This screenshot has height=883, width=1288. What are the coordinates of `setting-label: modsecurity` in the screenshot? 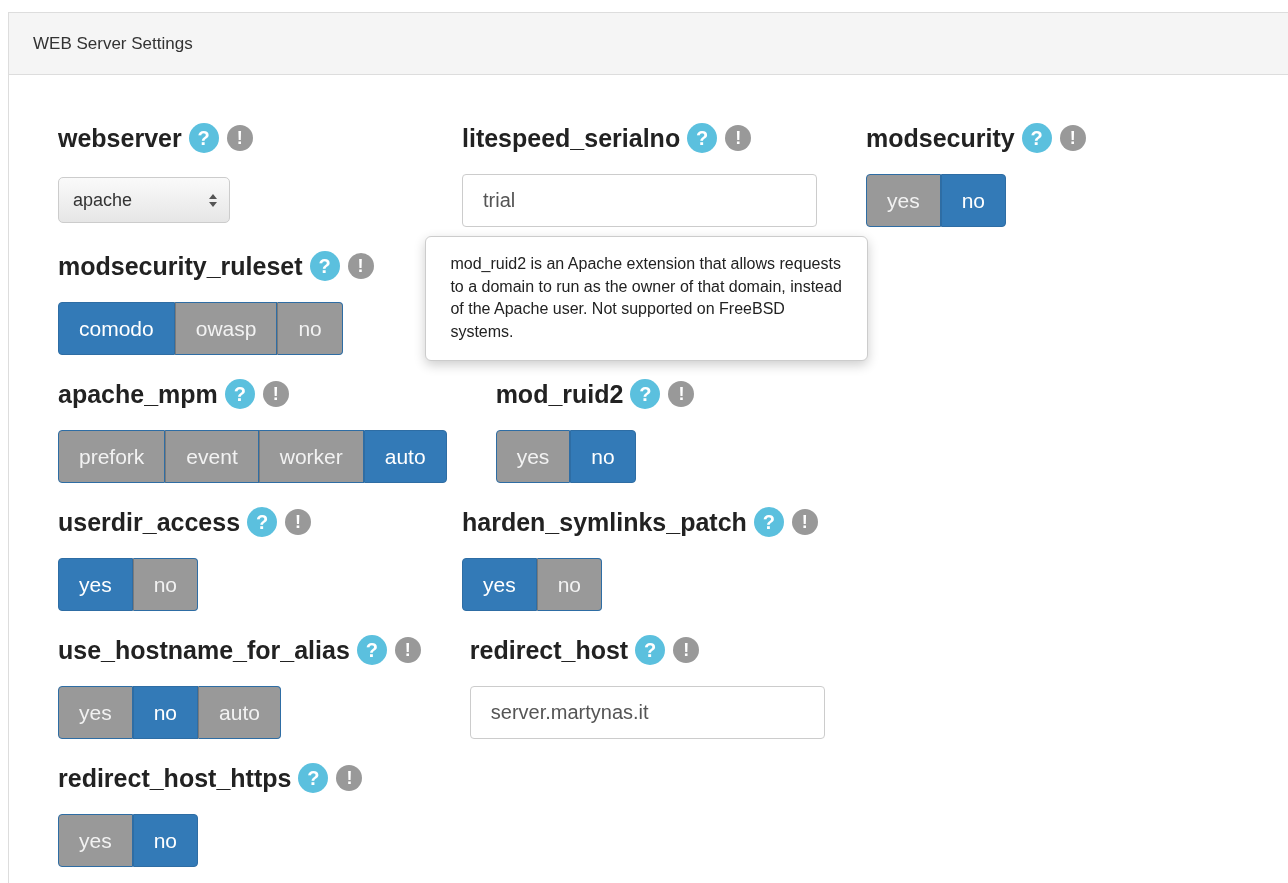 It's located at (940, 138).